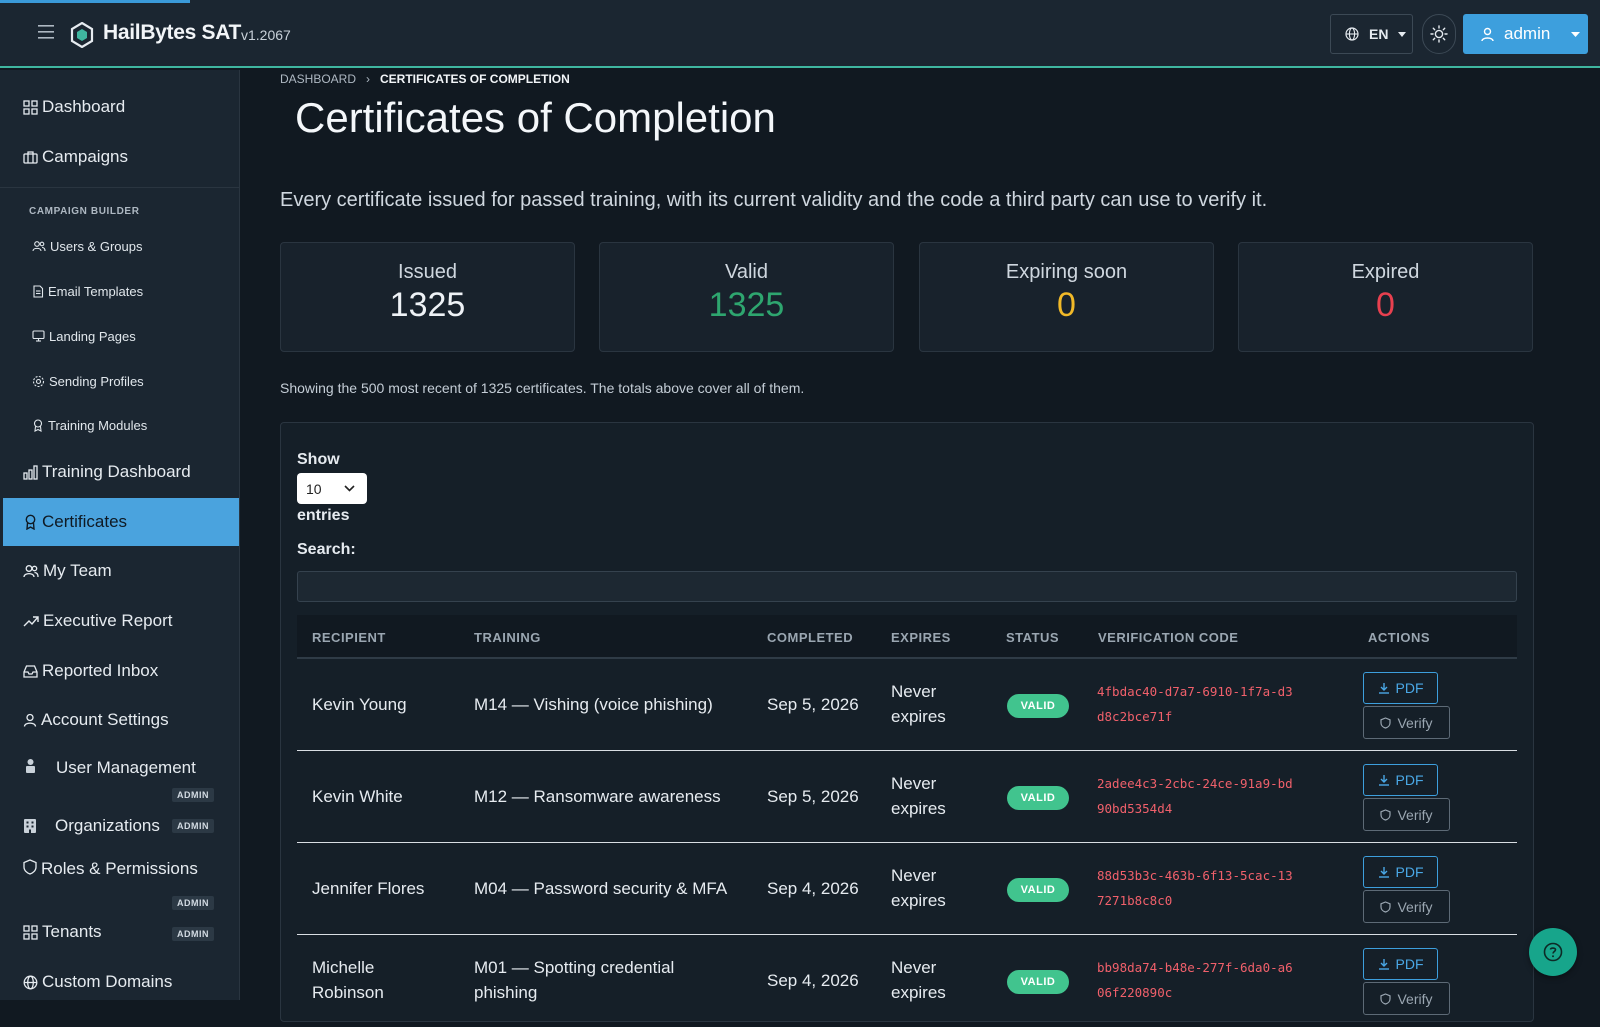  What do you see at coordinates (907, 586) in the screenshot?
I see `search-input` at bounding box center [907, 586].